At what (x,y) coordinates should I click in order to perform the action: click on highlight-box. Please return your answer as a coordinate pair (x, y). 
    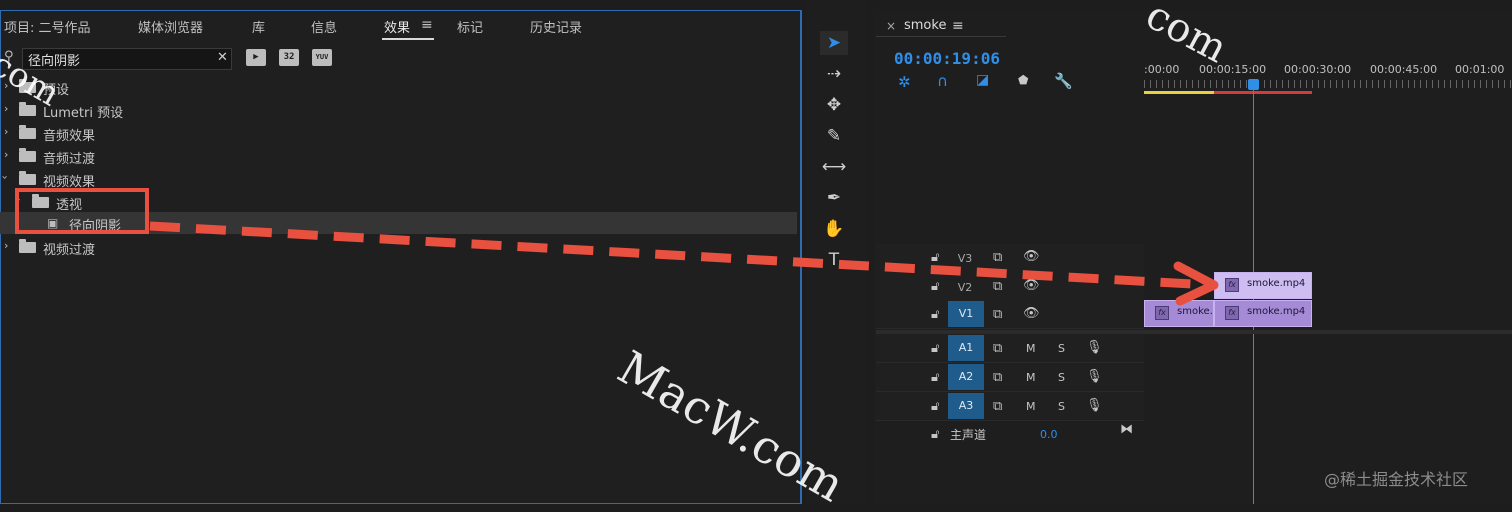
    Looking at the image, I should click on (82, 211).